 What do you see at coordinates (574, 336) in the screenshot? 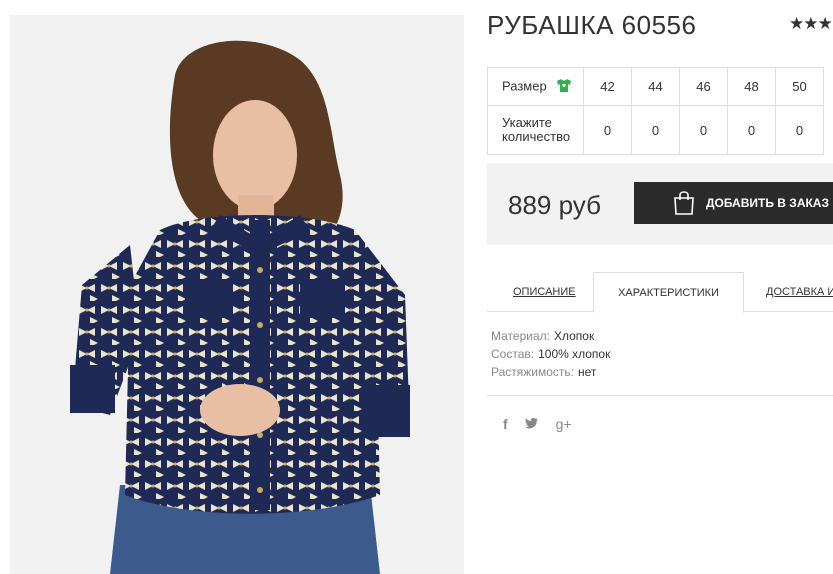
I see `spec-value: Хлопок` at bounding box center [574, 336].